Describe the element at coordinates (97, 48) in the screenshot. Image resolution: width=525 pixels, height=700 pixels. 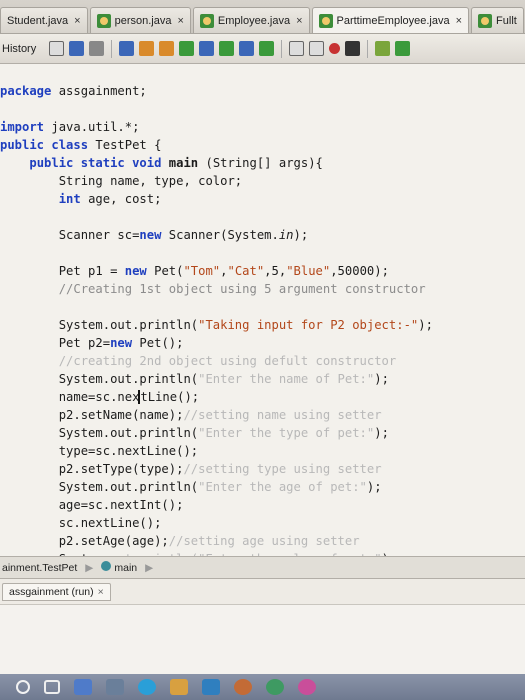
I see `back-icon` at that location.